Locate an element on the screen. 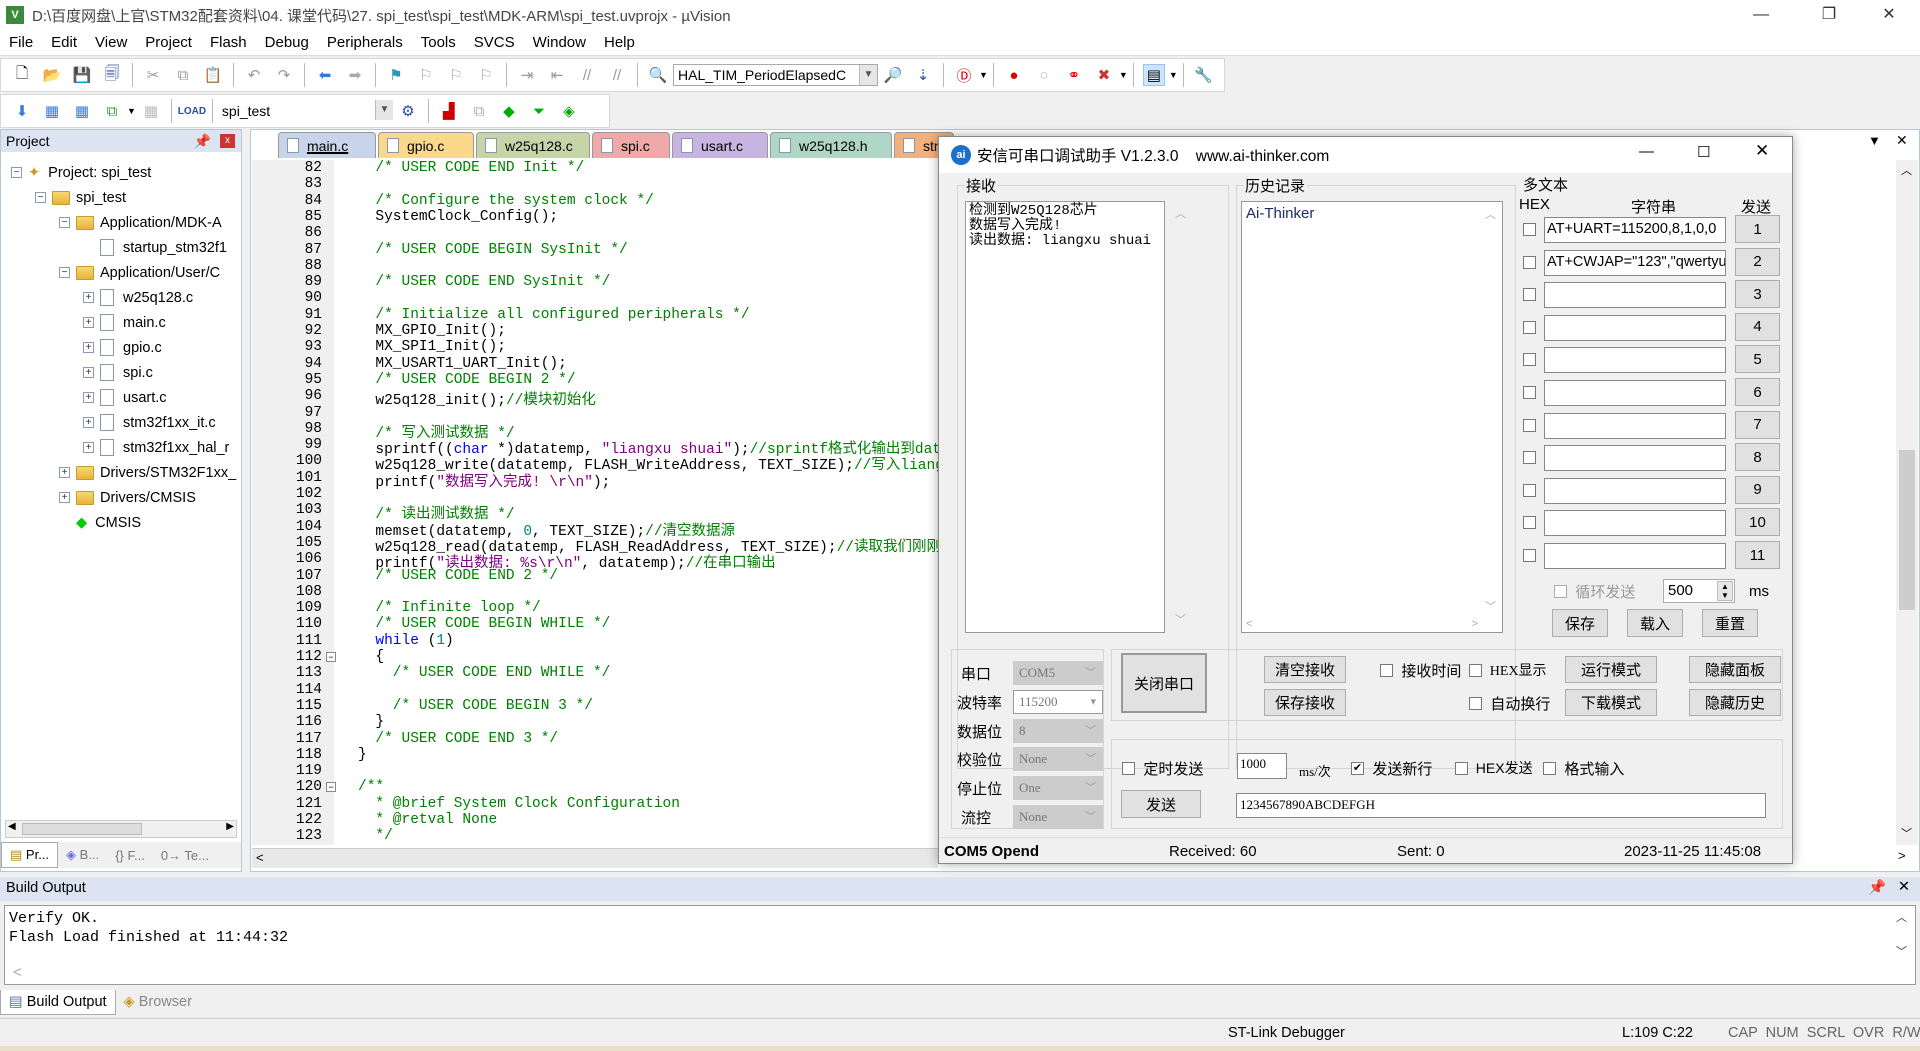 The width and height of the screenshot is (1920, 1051). tree-item: + spi.c is located at coordinates (118, 372).